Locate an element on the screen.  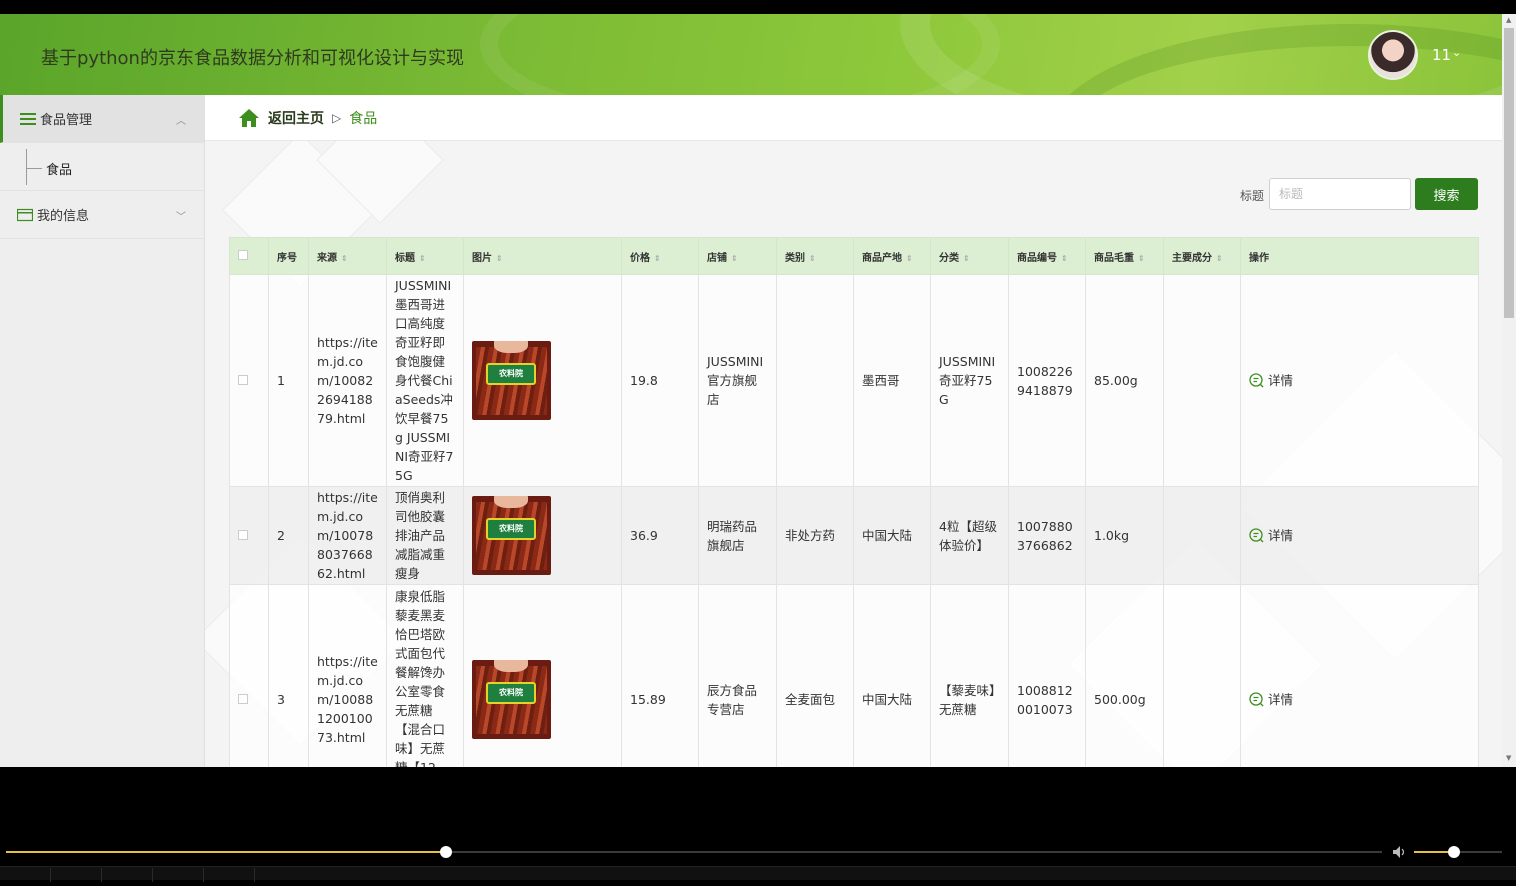
user-avatar is located at coordinates (1393, 55).